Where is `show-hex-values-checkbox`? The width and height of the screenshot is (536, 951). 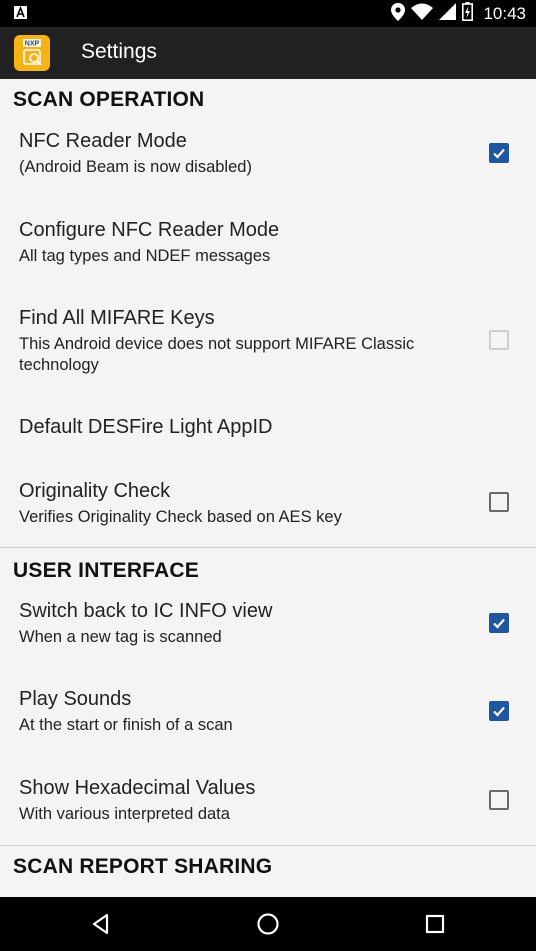 show-hex-values-checkbox is located at coordinates (499, 800).